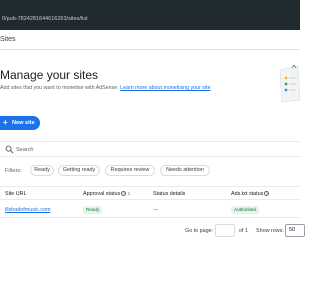 This screenshot has width=320, height=300. Describe the element at coordinates (295, 230) in the screenshot. I see `rows-per-page-select: 50` at that location.